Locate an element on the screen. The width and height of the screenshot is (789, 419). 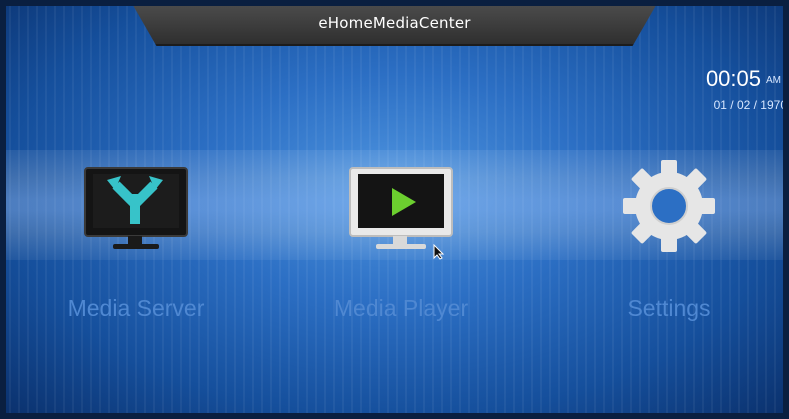
app-title: eHomeMediaCenter is located at coordinates (394, 23).